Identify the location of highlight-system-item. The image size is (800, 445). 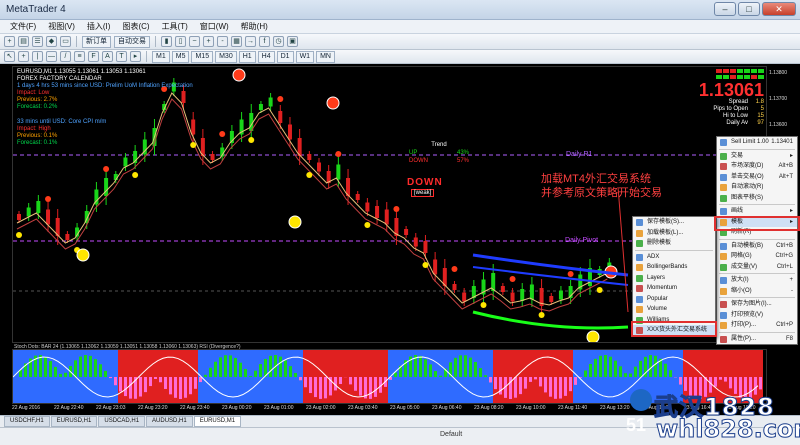
(674, 329).